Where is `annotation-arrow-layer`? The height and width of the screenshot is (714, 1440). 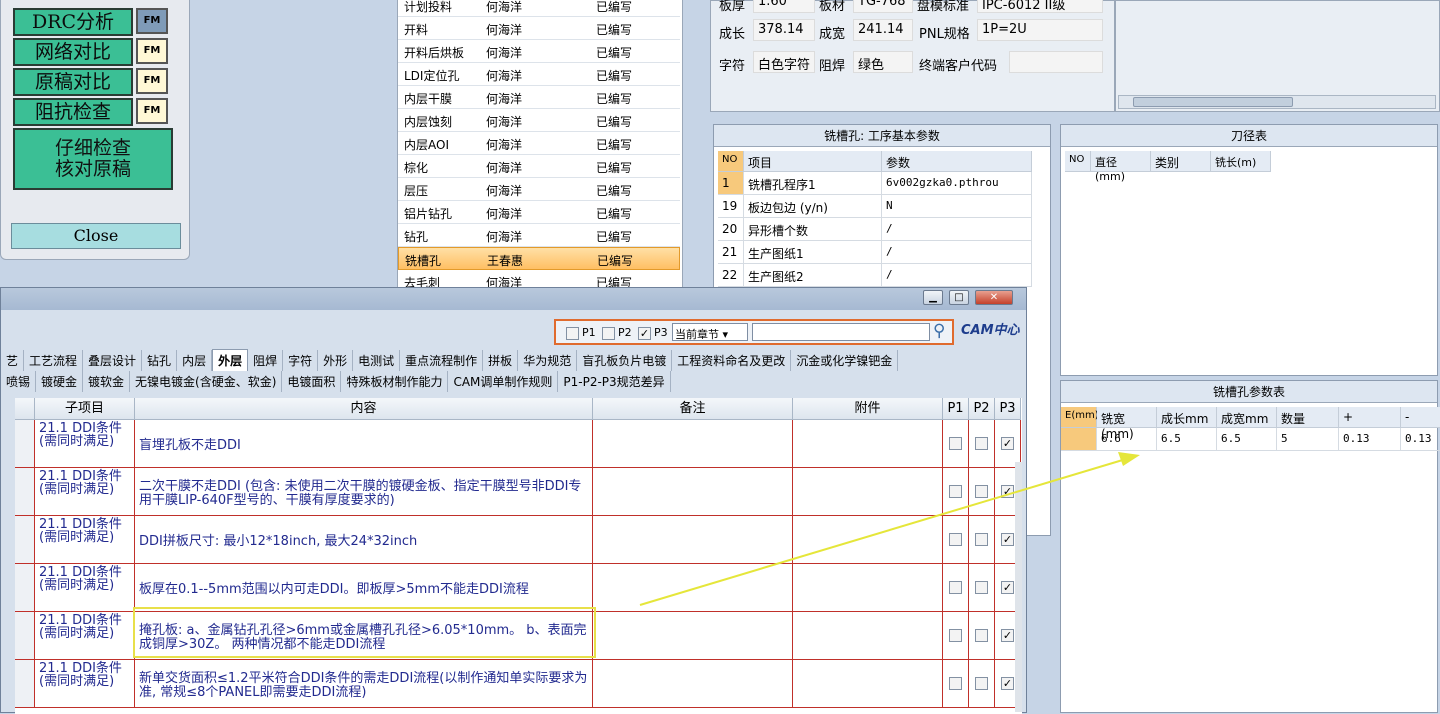 annotation-arrow-layer is located at coordinates (889, 529).